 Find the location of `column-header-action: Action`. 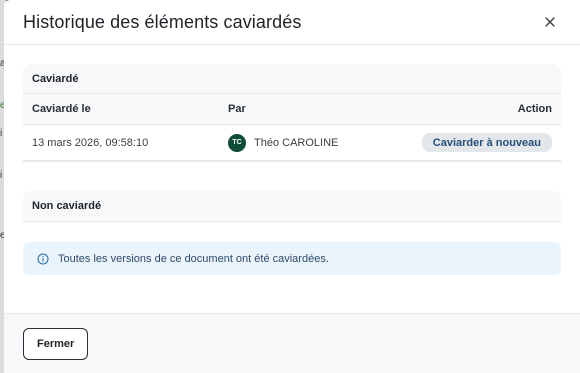

column-header-action: Action is located at coordinates (534, 109).